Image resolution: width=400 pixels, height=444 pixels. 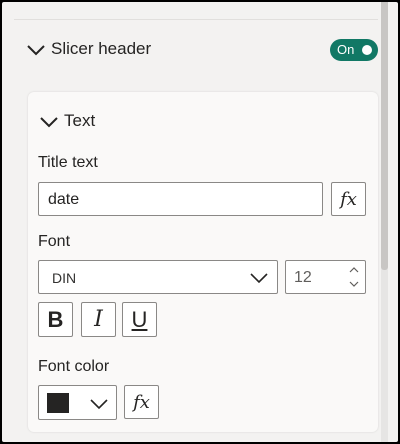 I want to click on title-text-value: date, so click(x=64, y=199).